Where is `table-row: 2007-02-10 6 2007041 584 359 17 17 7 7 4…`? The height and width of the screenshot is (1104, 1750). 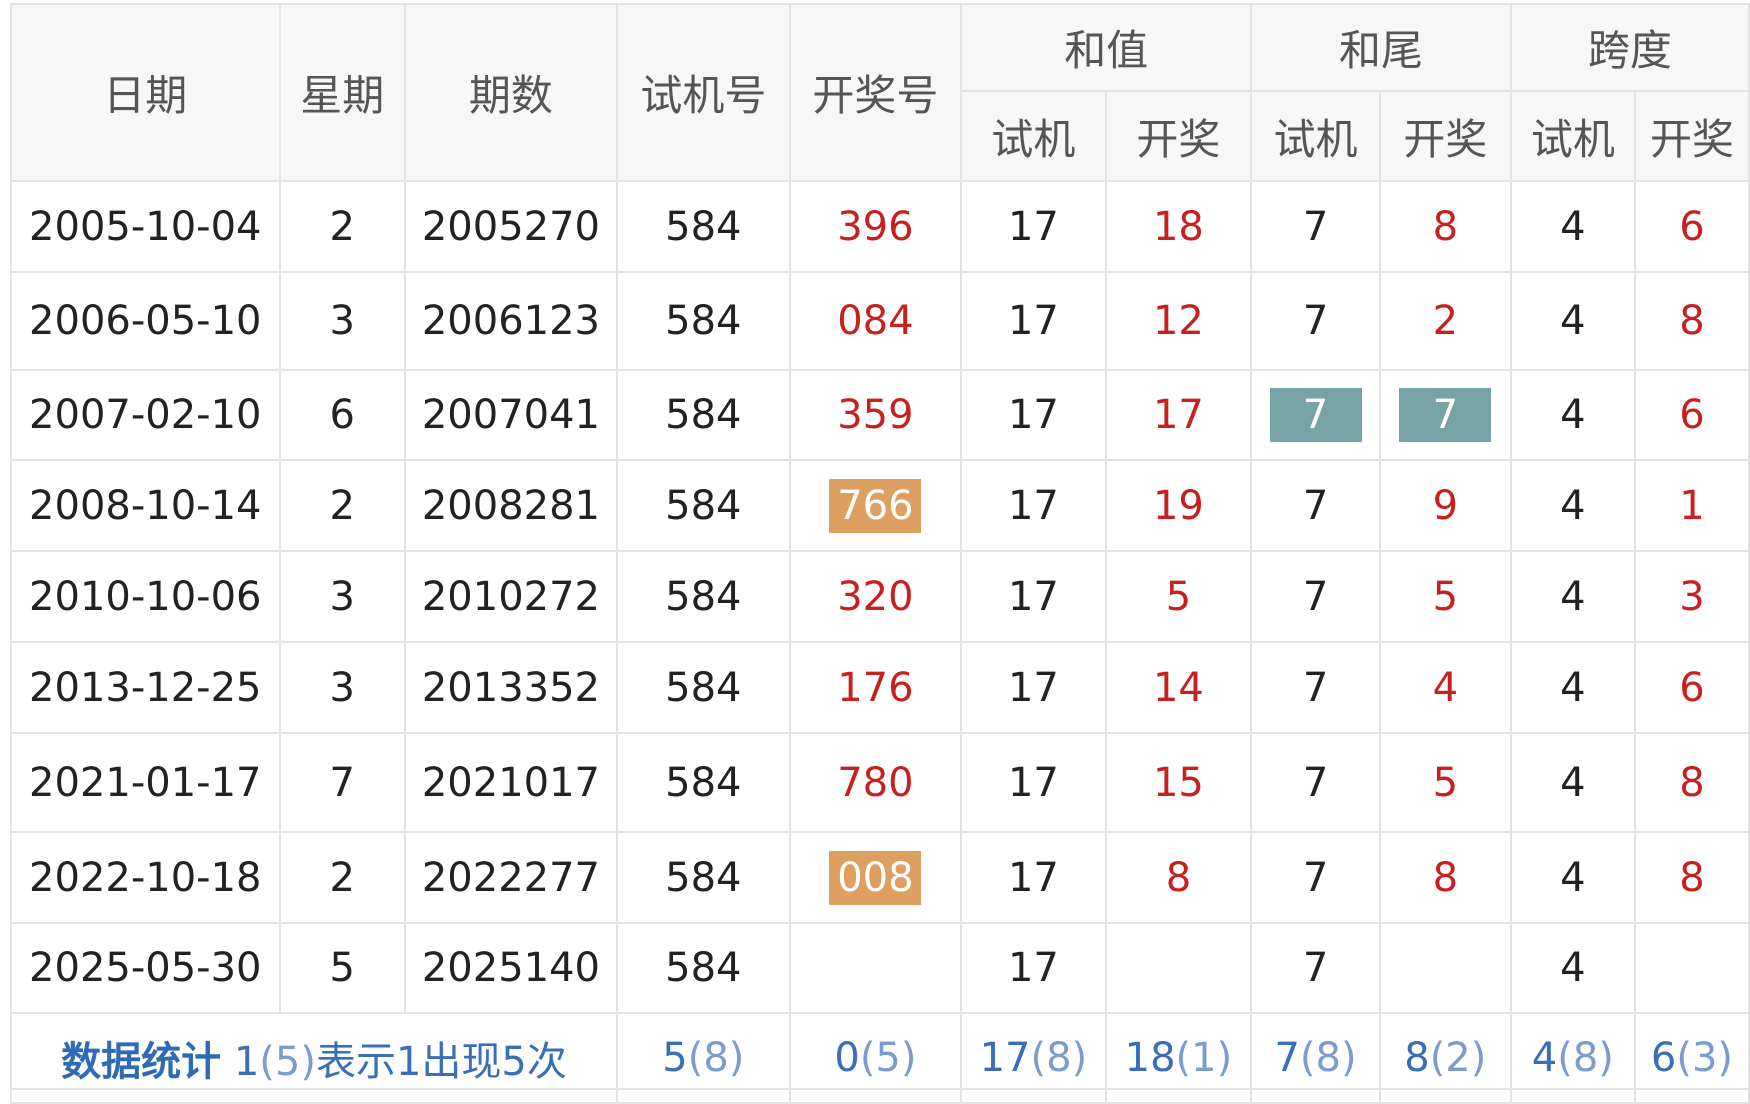 table-row: 2007-02-10 6 2007041 584 359 17 17 7 7 4… is located at coordinates (880, 415).